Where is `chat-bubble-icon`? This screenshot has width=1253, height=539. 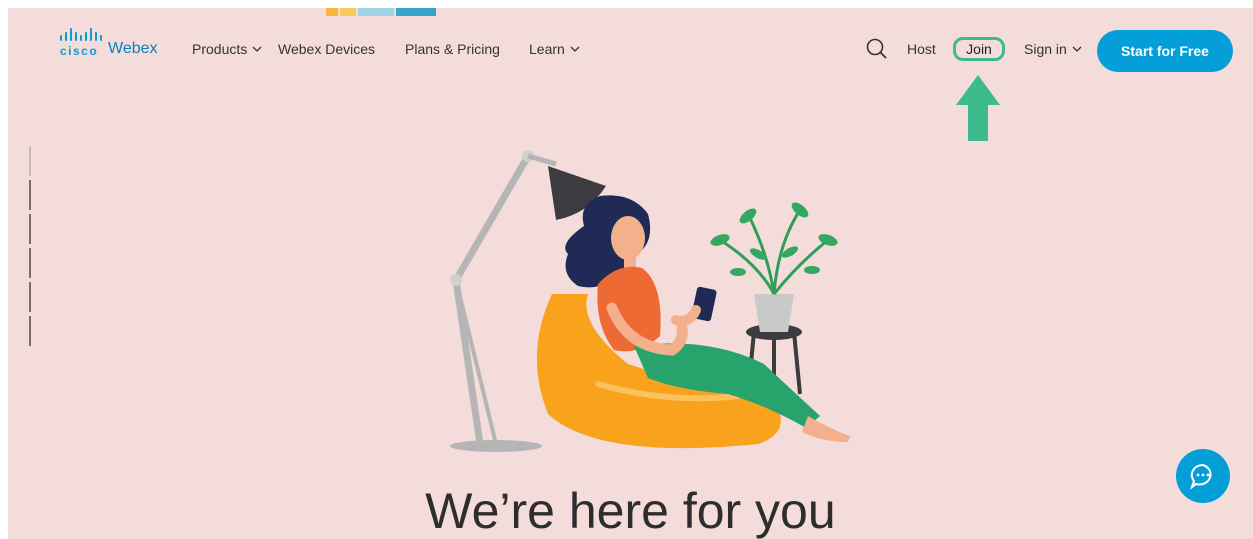 chat-bubble-icon is located at coordinates (1201, 476).